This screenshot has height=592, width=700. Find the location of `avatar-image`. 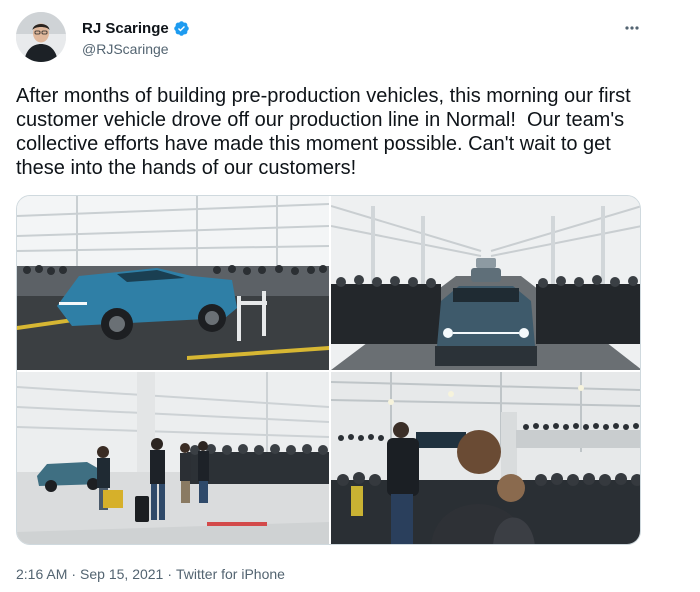

avatar-image is located at coordinates (41, 37).